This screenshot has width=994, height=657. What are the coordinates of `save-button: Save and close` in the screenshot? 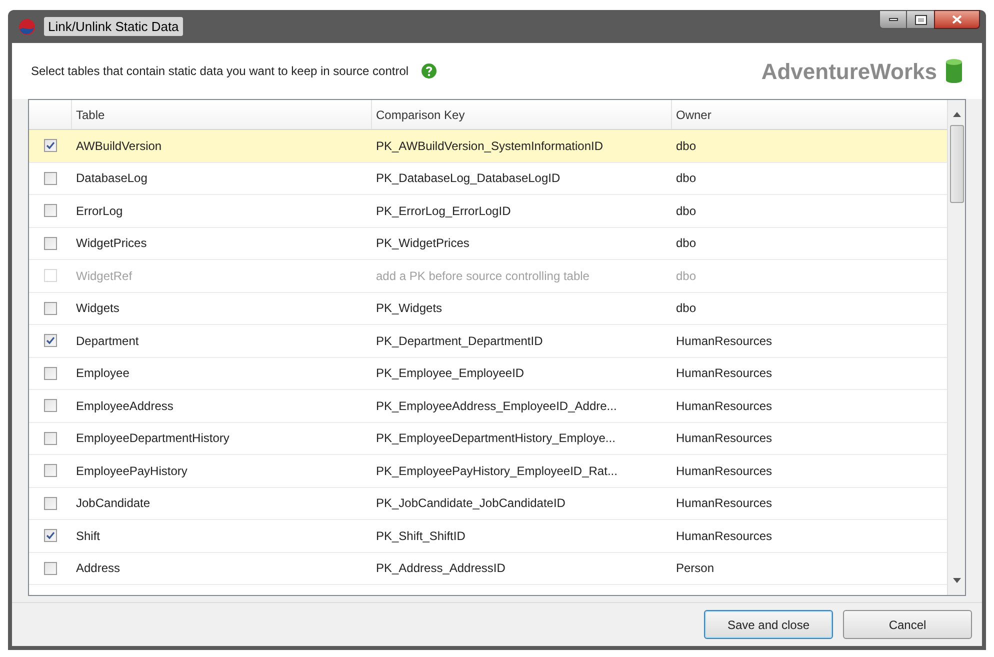 It's located at (768, 624).